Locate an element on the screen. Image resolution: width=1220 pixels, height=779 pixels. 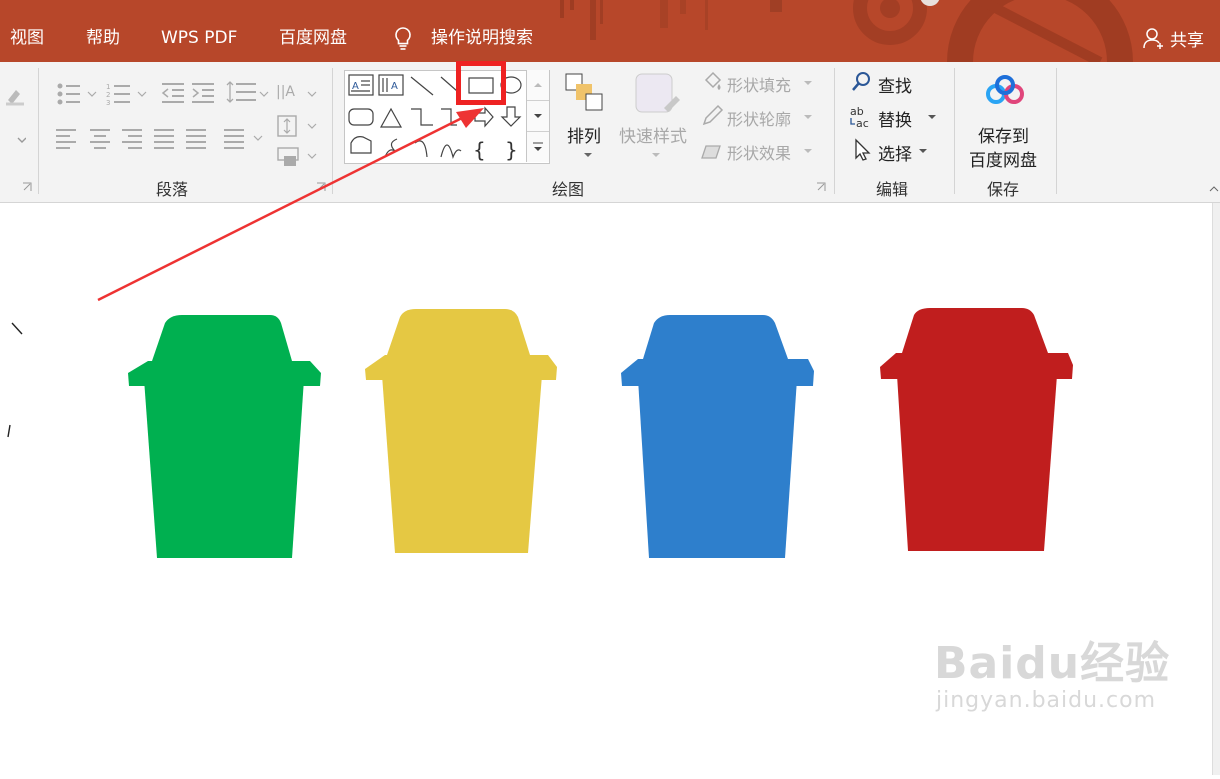
watermark-logo: Baidu经验 is located at coordinates (1052, 663).